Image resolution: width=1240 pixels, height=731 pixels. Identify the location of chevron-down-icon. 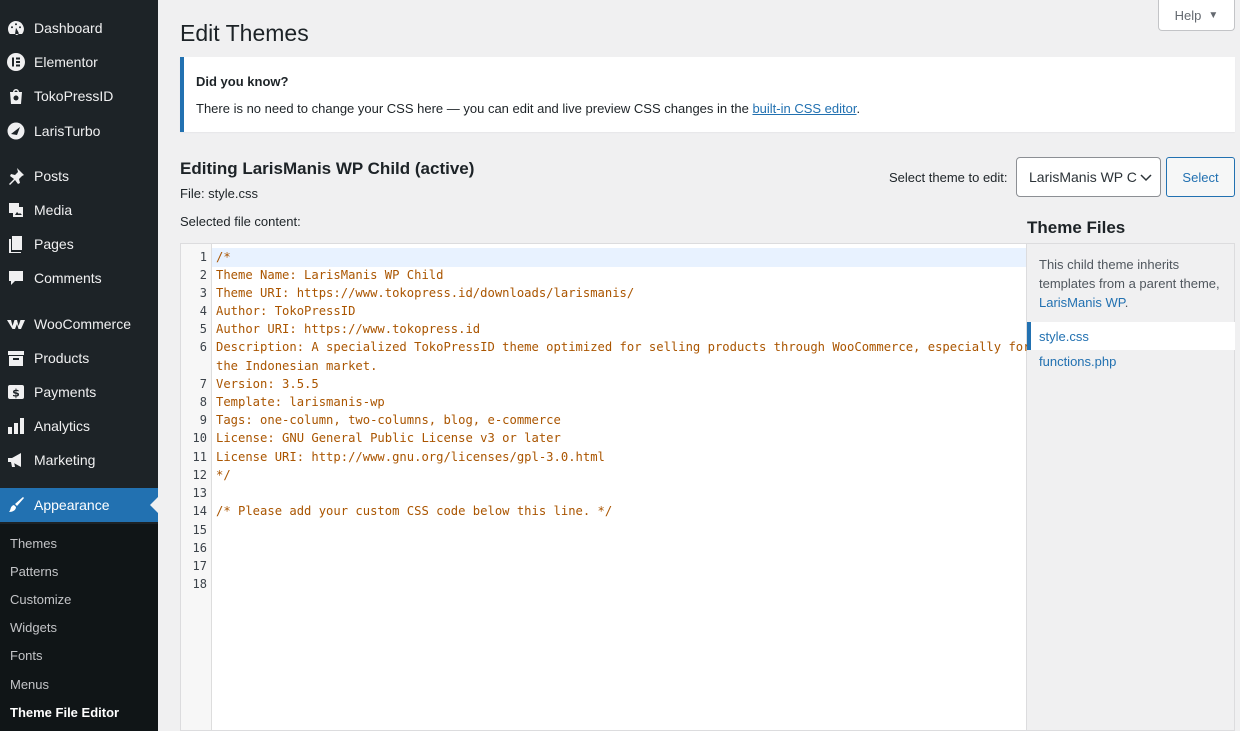
(1146, 178).